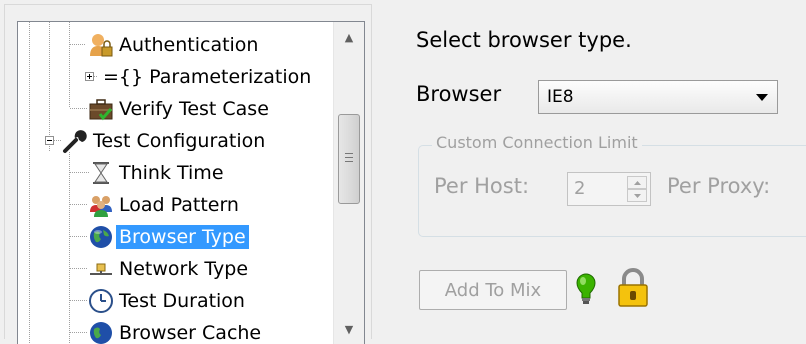 This screenshot has height=344, width=806. Describe the element at coordinates (537, 142) in the screenshot. I see `group-title: Custom Connection Limit` at that location.